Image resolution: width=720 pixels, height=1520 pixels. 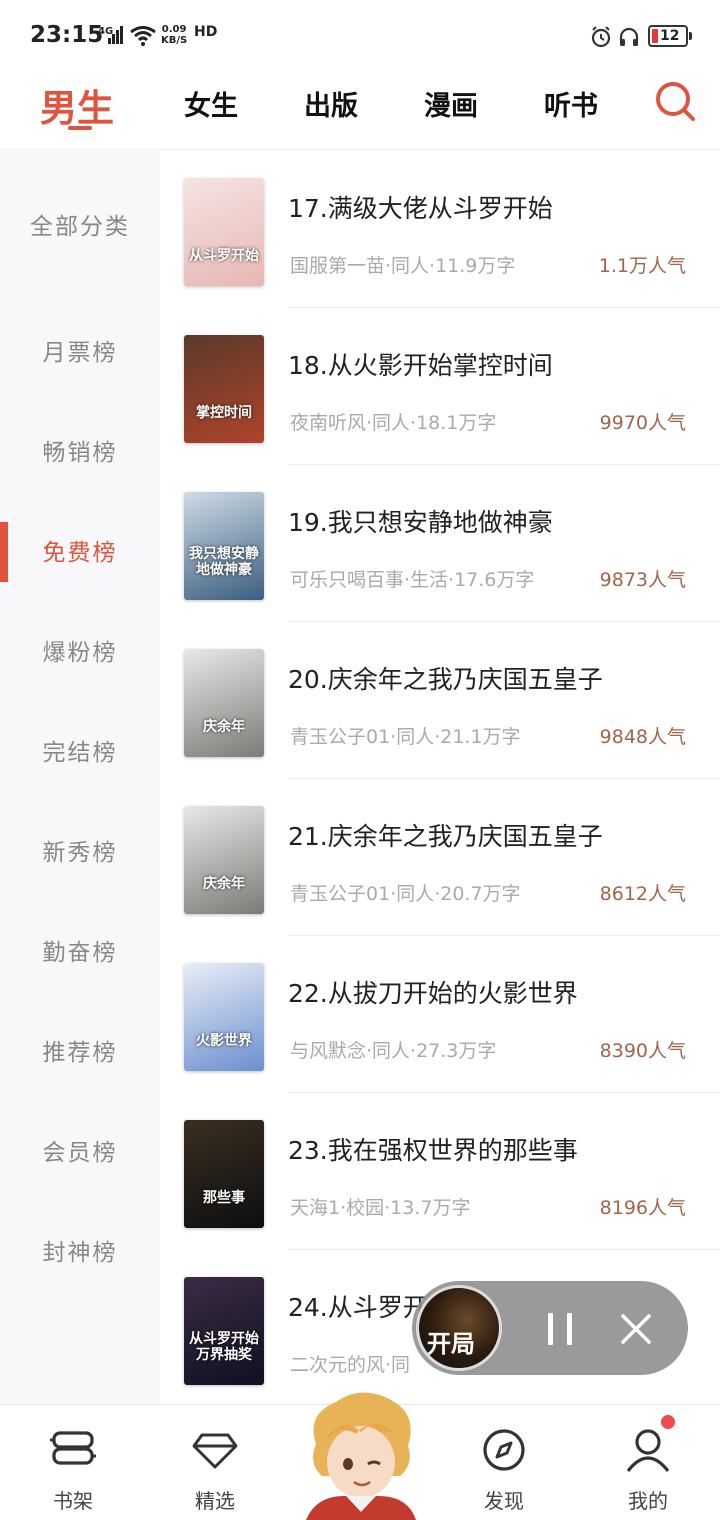 What do you see at coordinates (405, 737) in the screenshot?
I see `book-meta: 青玉公子01·同人·21.1万字` at bounding box center [405, 737].